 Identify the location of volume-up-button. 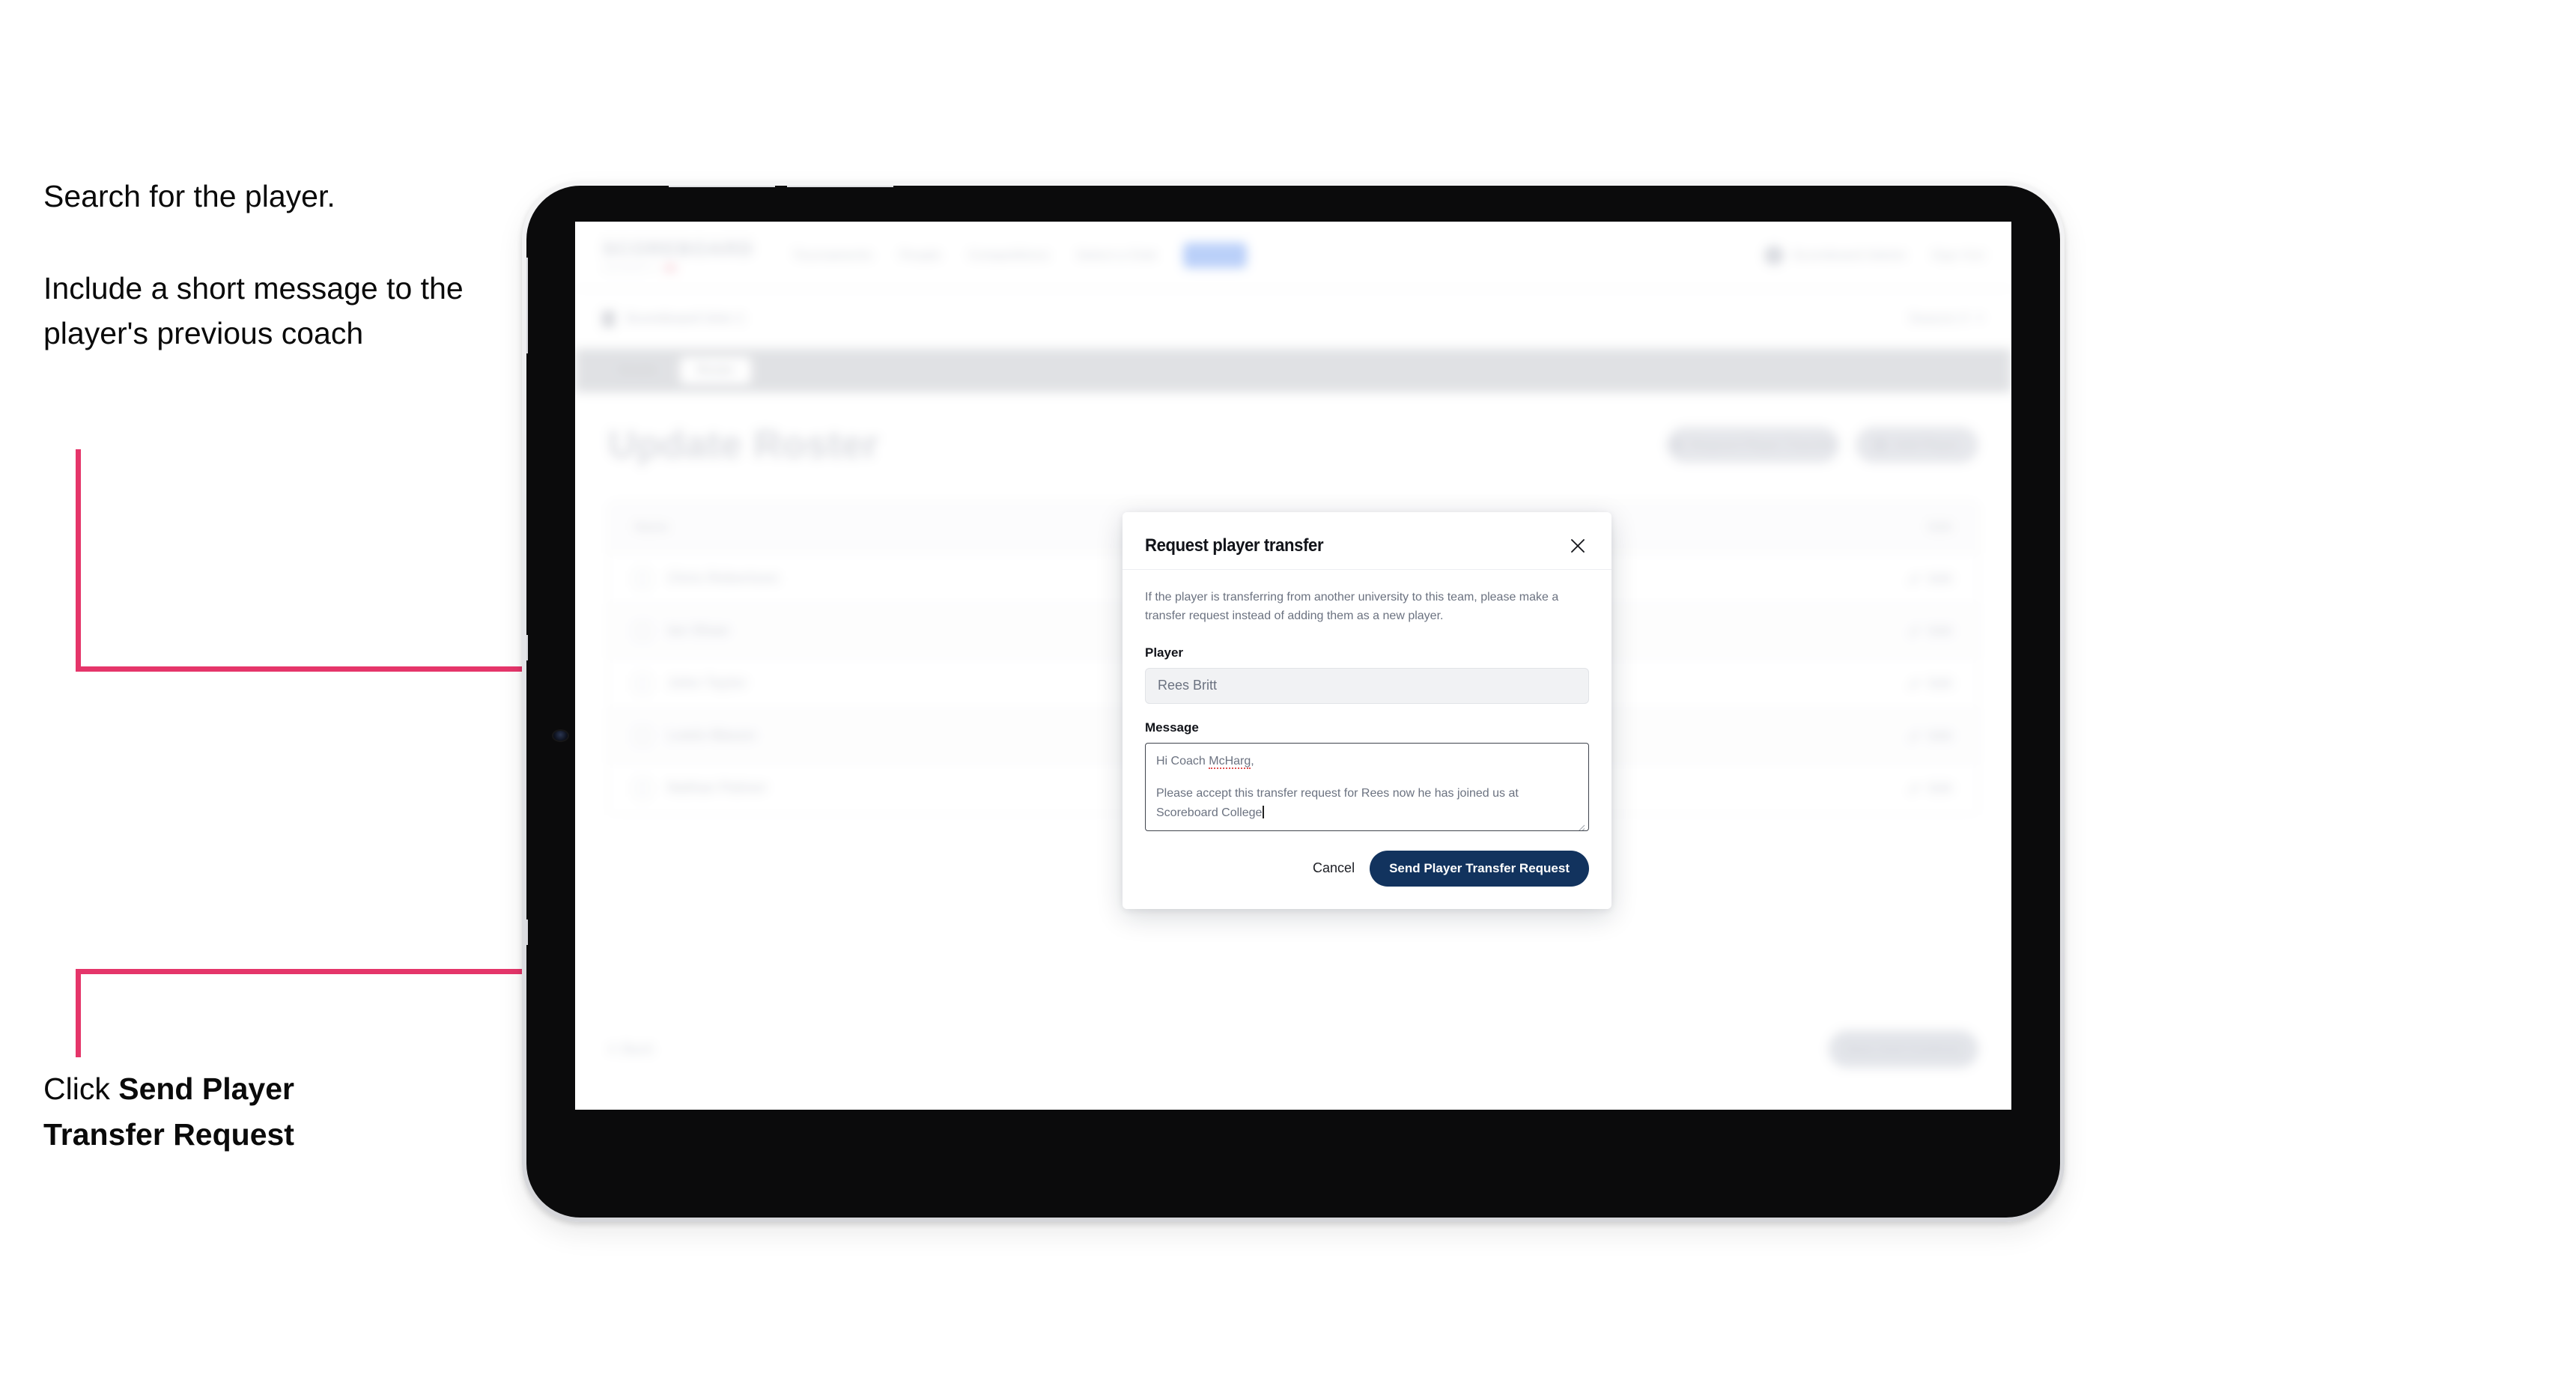
(722, 186).